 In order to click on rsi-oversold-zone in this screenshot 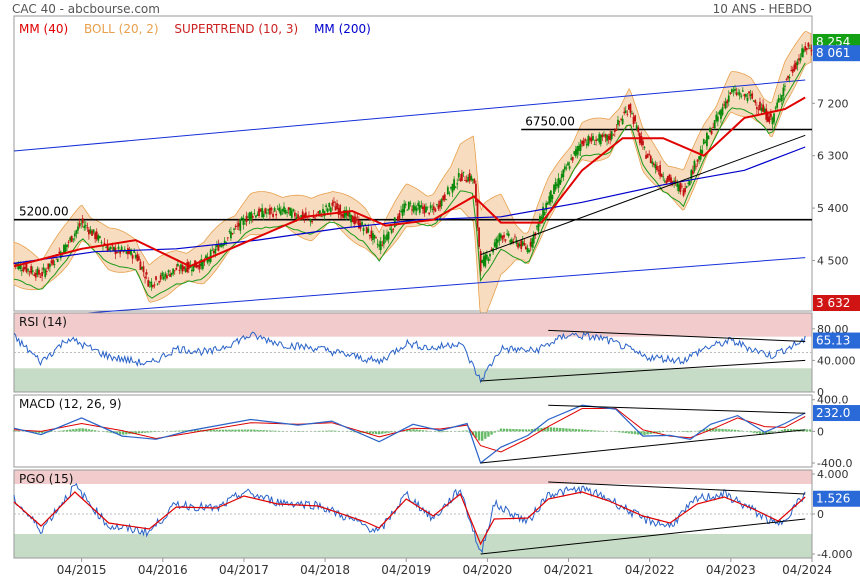, I will do `click(413, 380)`.